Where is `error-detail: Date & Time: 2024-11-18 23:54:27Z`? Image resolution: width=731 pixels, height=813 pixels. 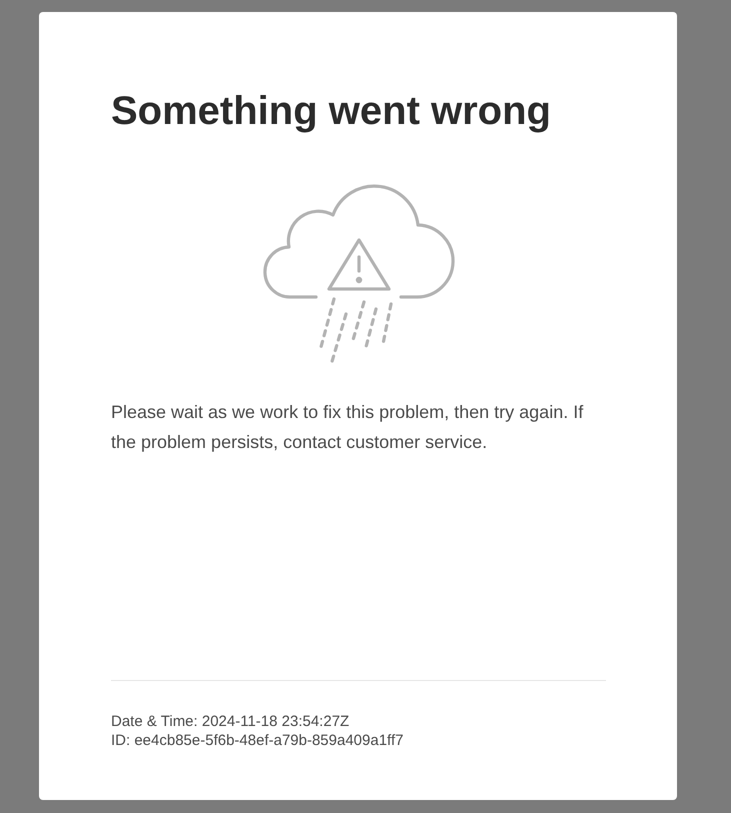 error-detail: Date & Time: 2024-11-18 23:54:27Z is located at coordinates (230, 721).